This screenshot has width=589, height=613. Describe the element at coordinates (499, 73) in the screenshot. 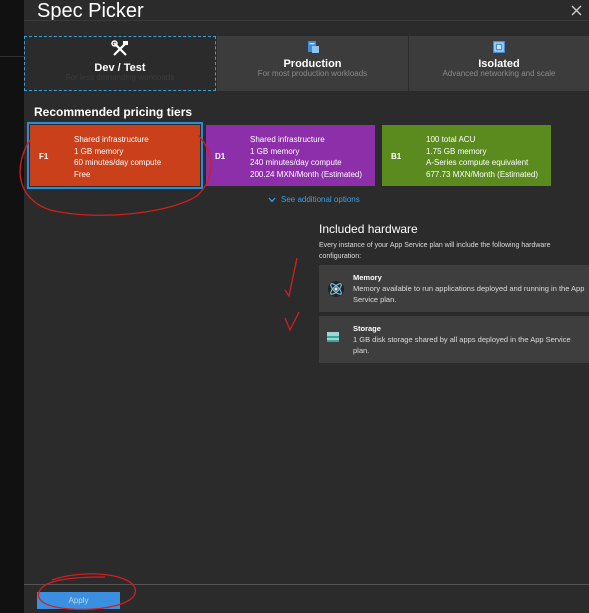

I see `tab-isolated-sub: Advanced networking and scale` at that location.